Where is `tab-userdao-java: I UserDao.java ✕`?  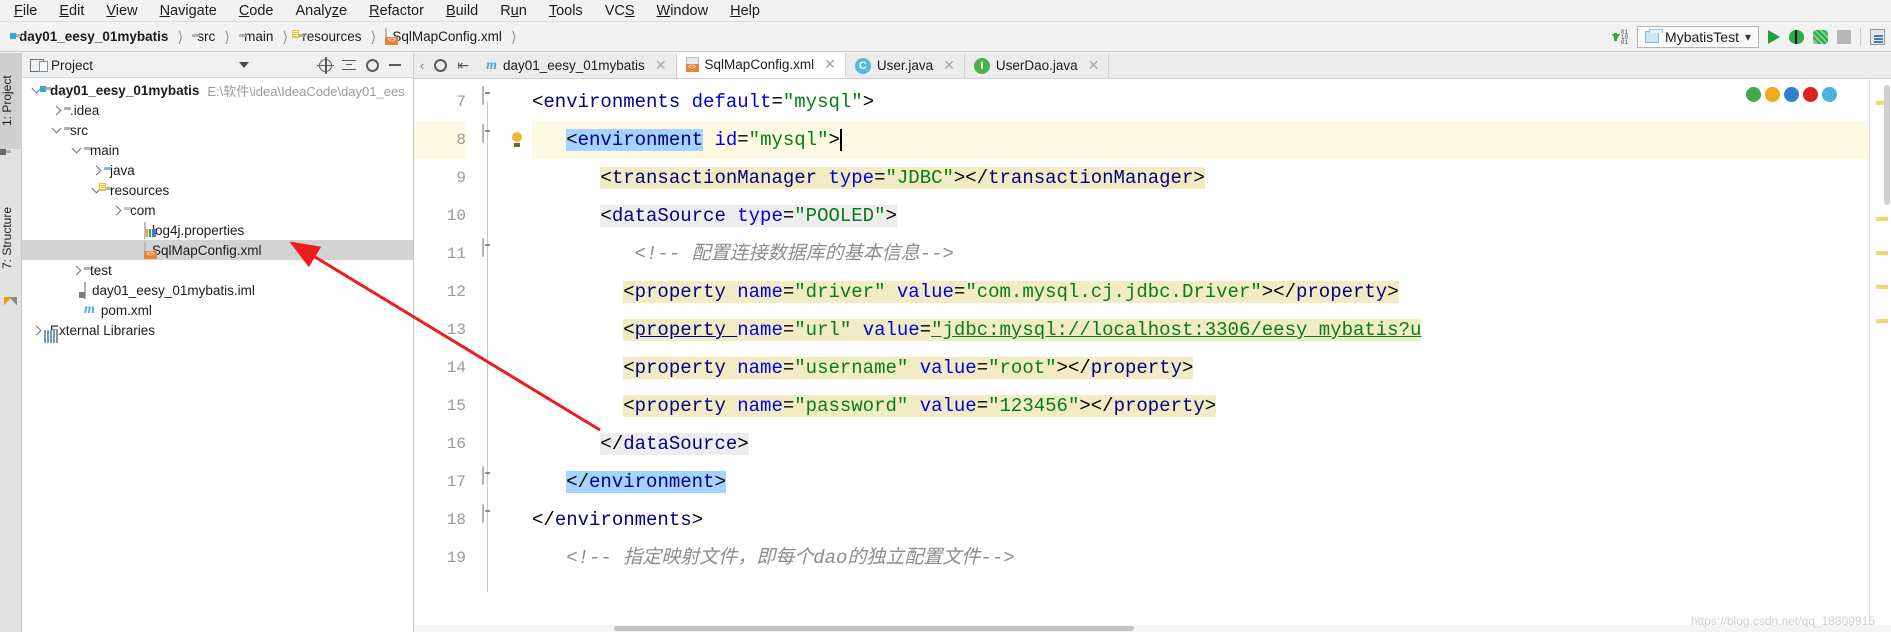 tab-userdao-java: I UserDao.java ✕ is located at coordinates (1037, 65).